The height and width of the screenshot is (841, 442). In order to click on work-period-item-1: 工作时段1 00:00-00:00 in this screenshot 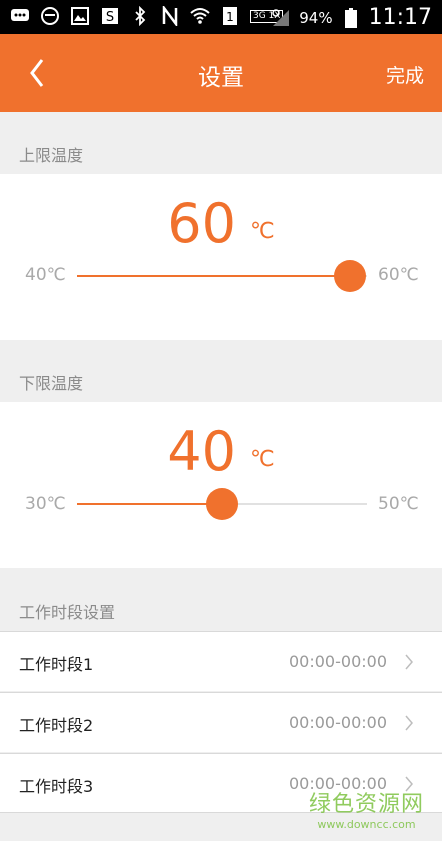, I will do `click(221, 661)`.